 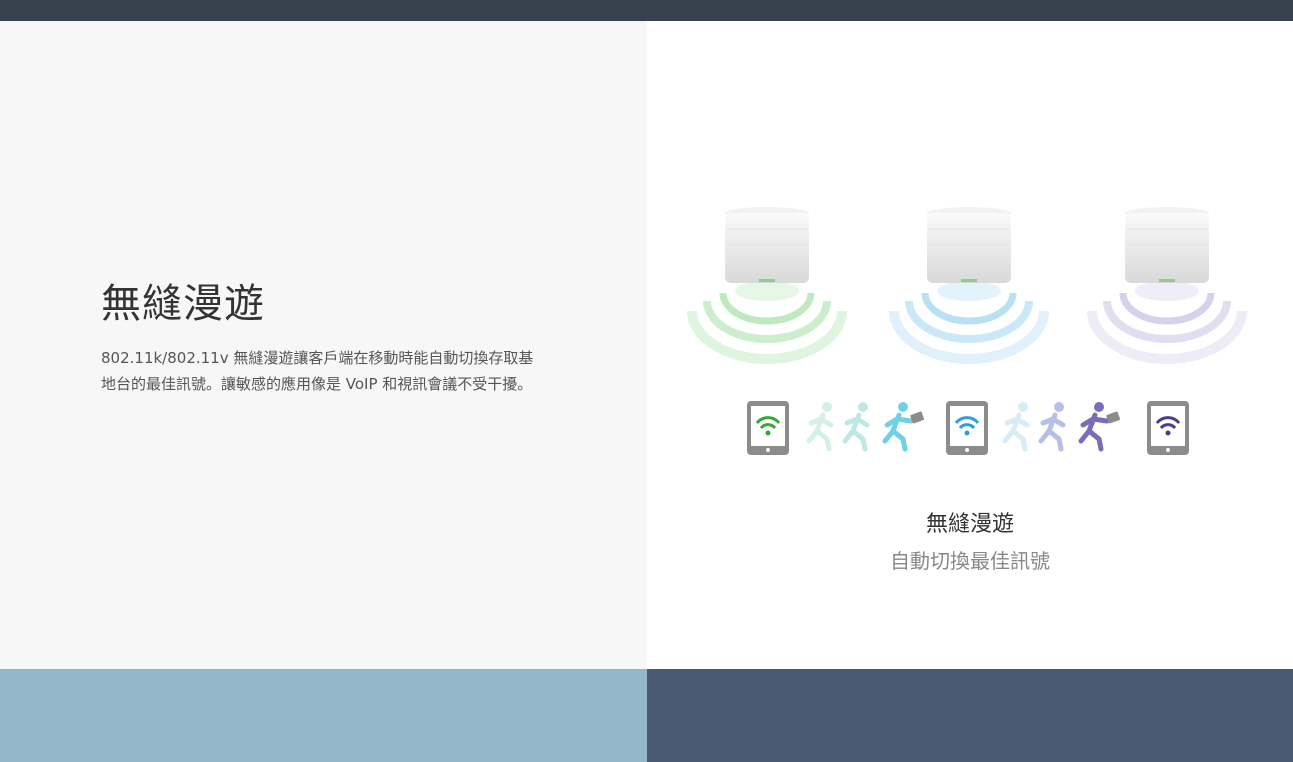 What do you see at coordinates (969, 524) in the screenshot?
I see `illustration-title: 無縫漫遊` at bounding box center [969, 524].